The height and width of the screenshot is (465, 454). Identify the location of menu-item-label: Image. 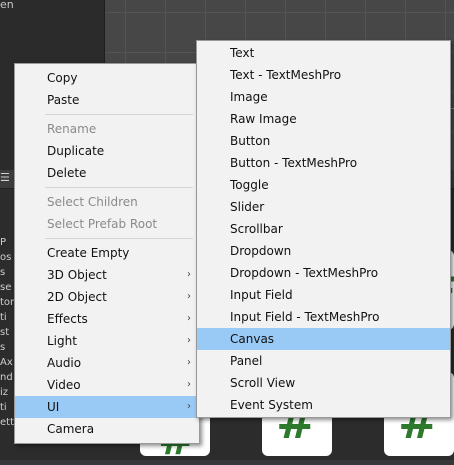
(249, 97).